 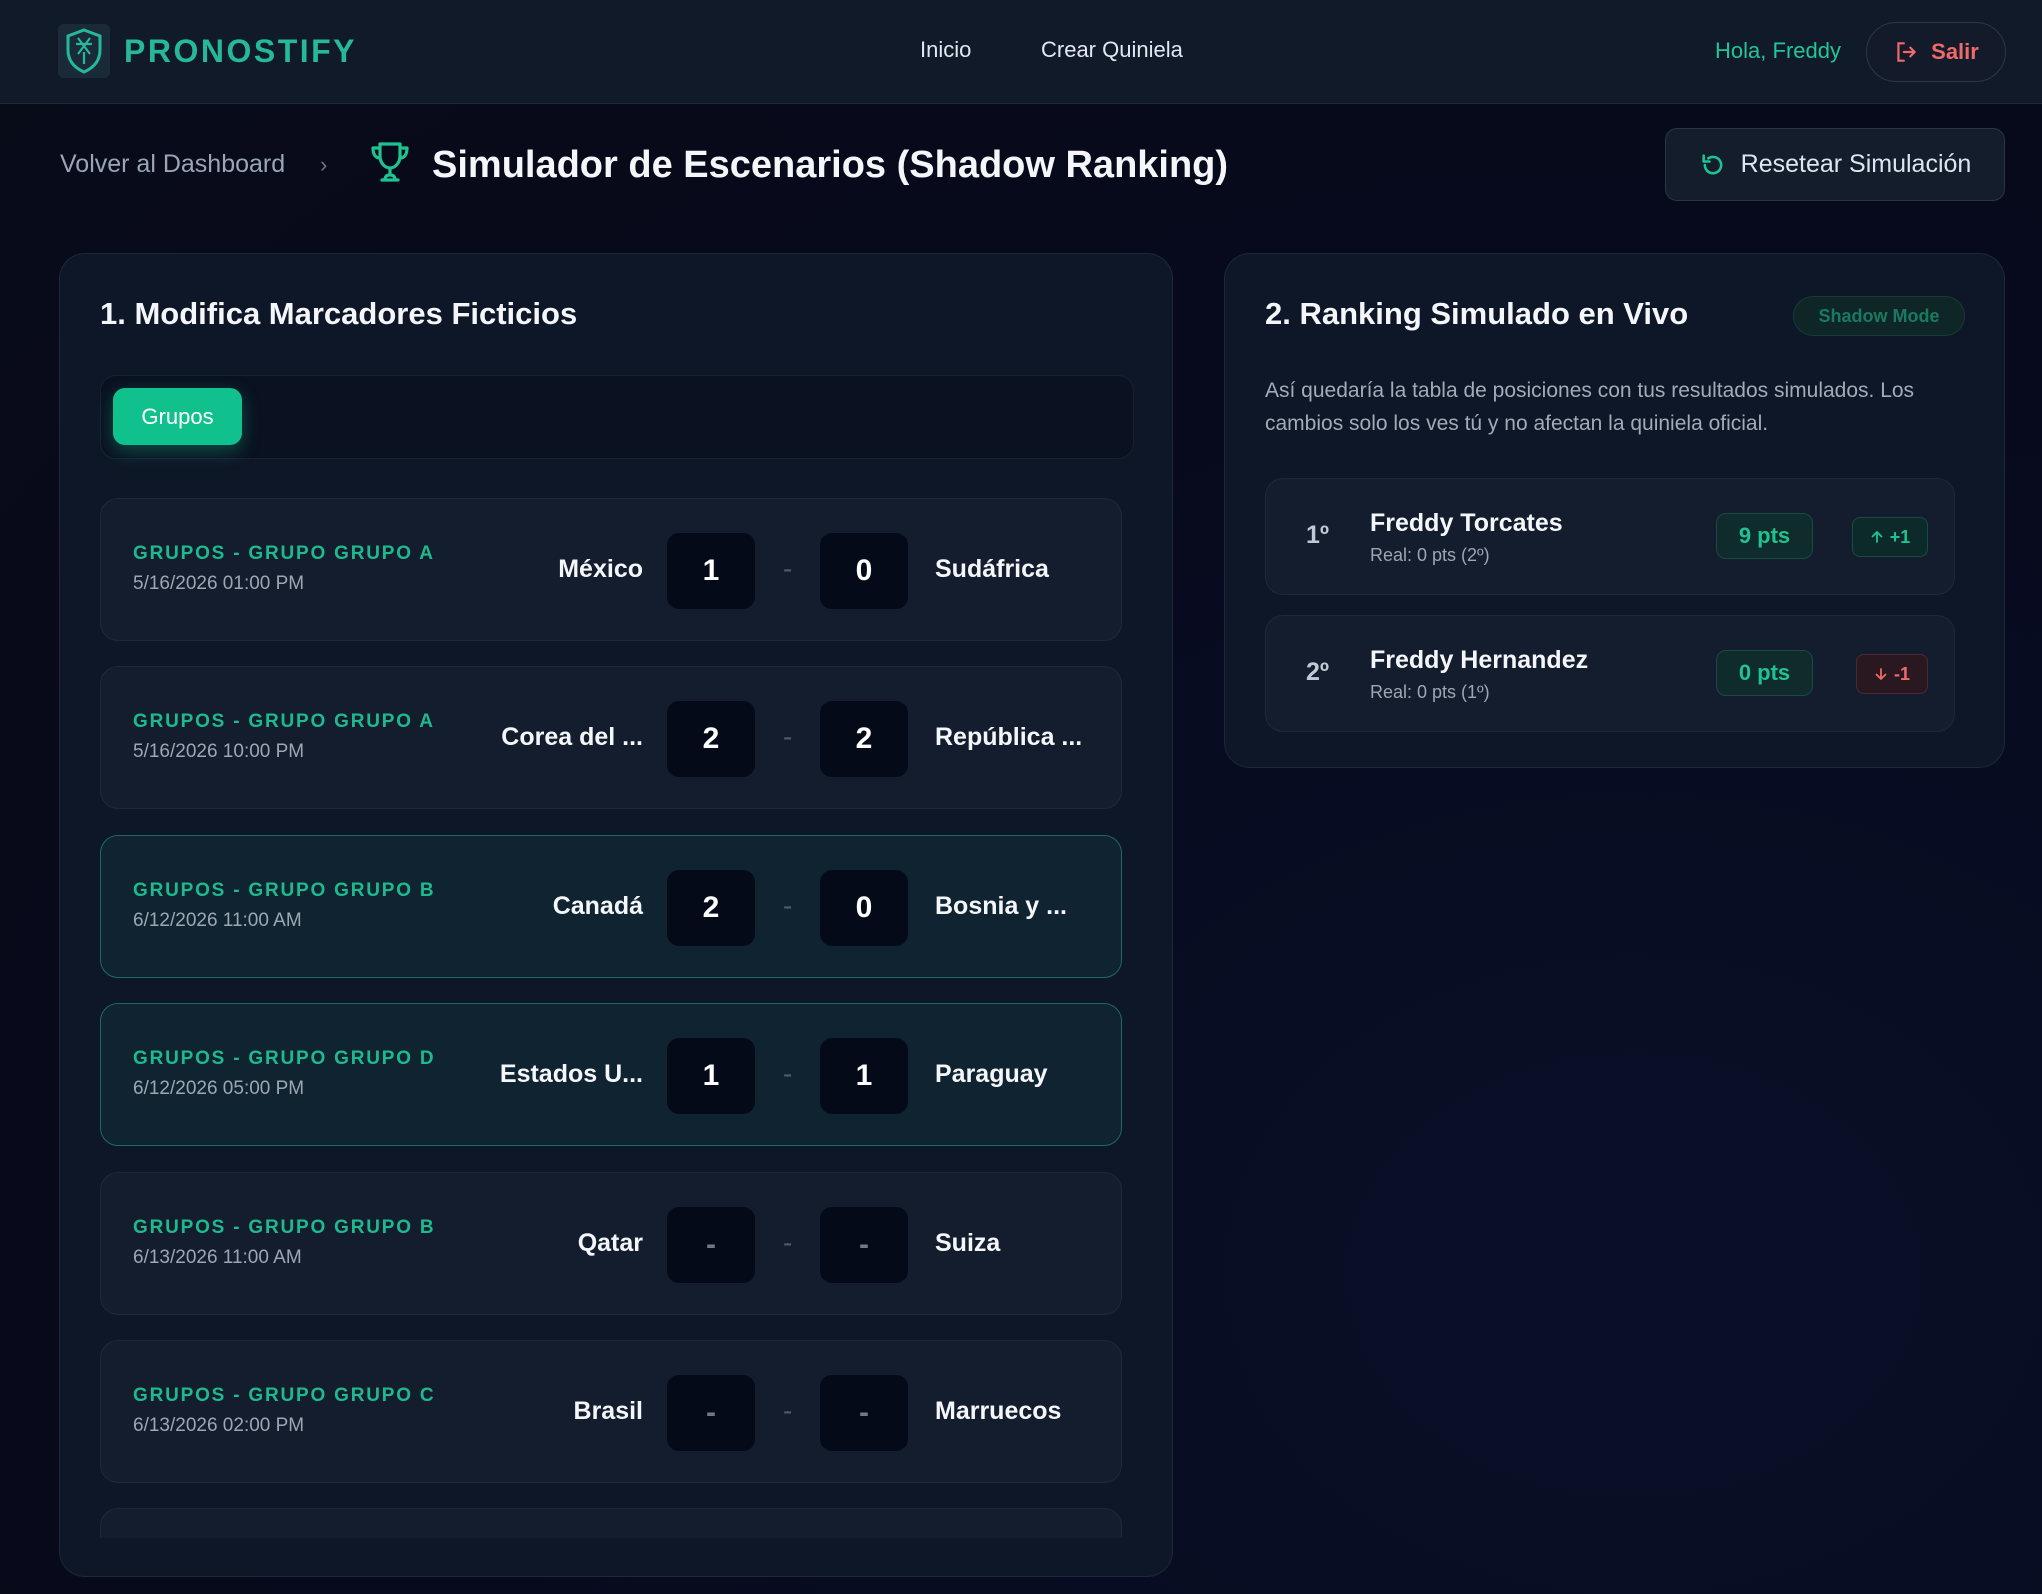 I want to click on arrow-up-icon, so click(x=1877, y=537).